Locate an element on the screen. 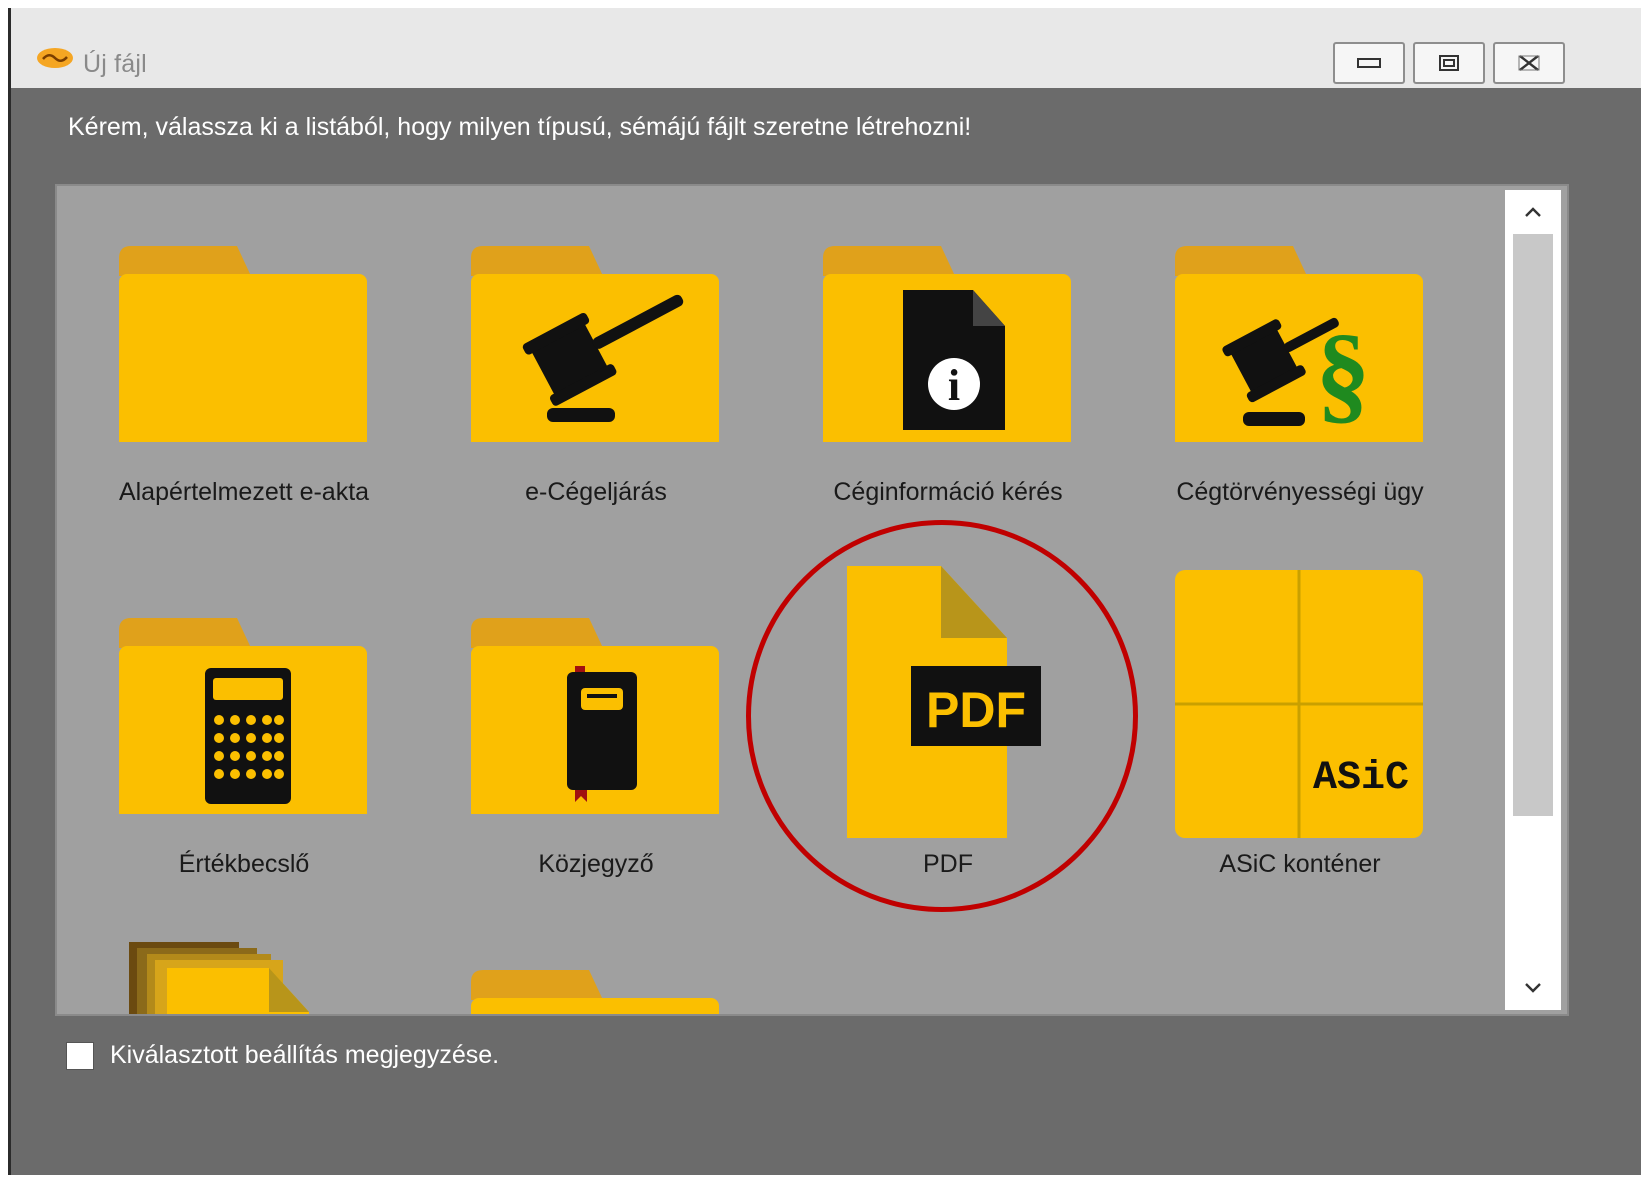 The height and width of the screenshot is (1183, 1641). scroll-down-button is located at coordinates (1533, 988).